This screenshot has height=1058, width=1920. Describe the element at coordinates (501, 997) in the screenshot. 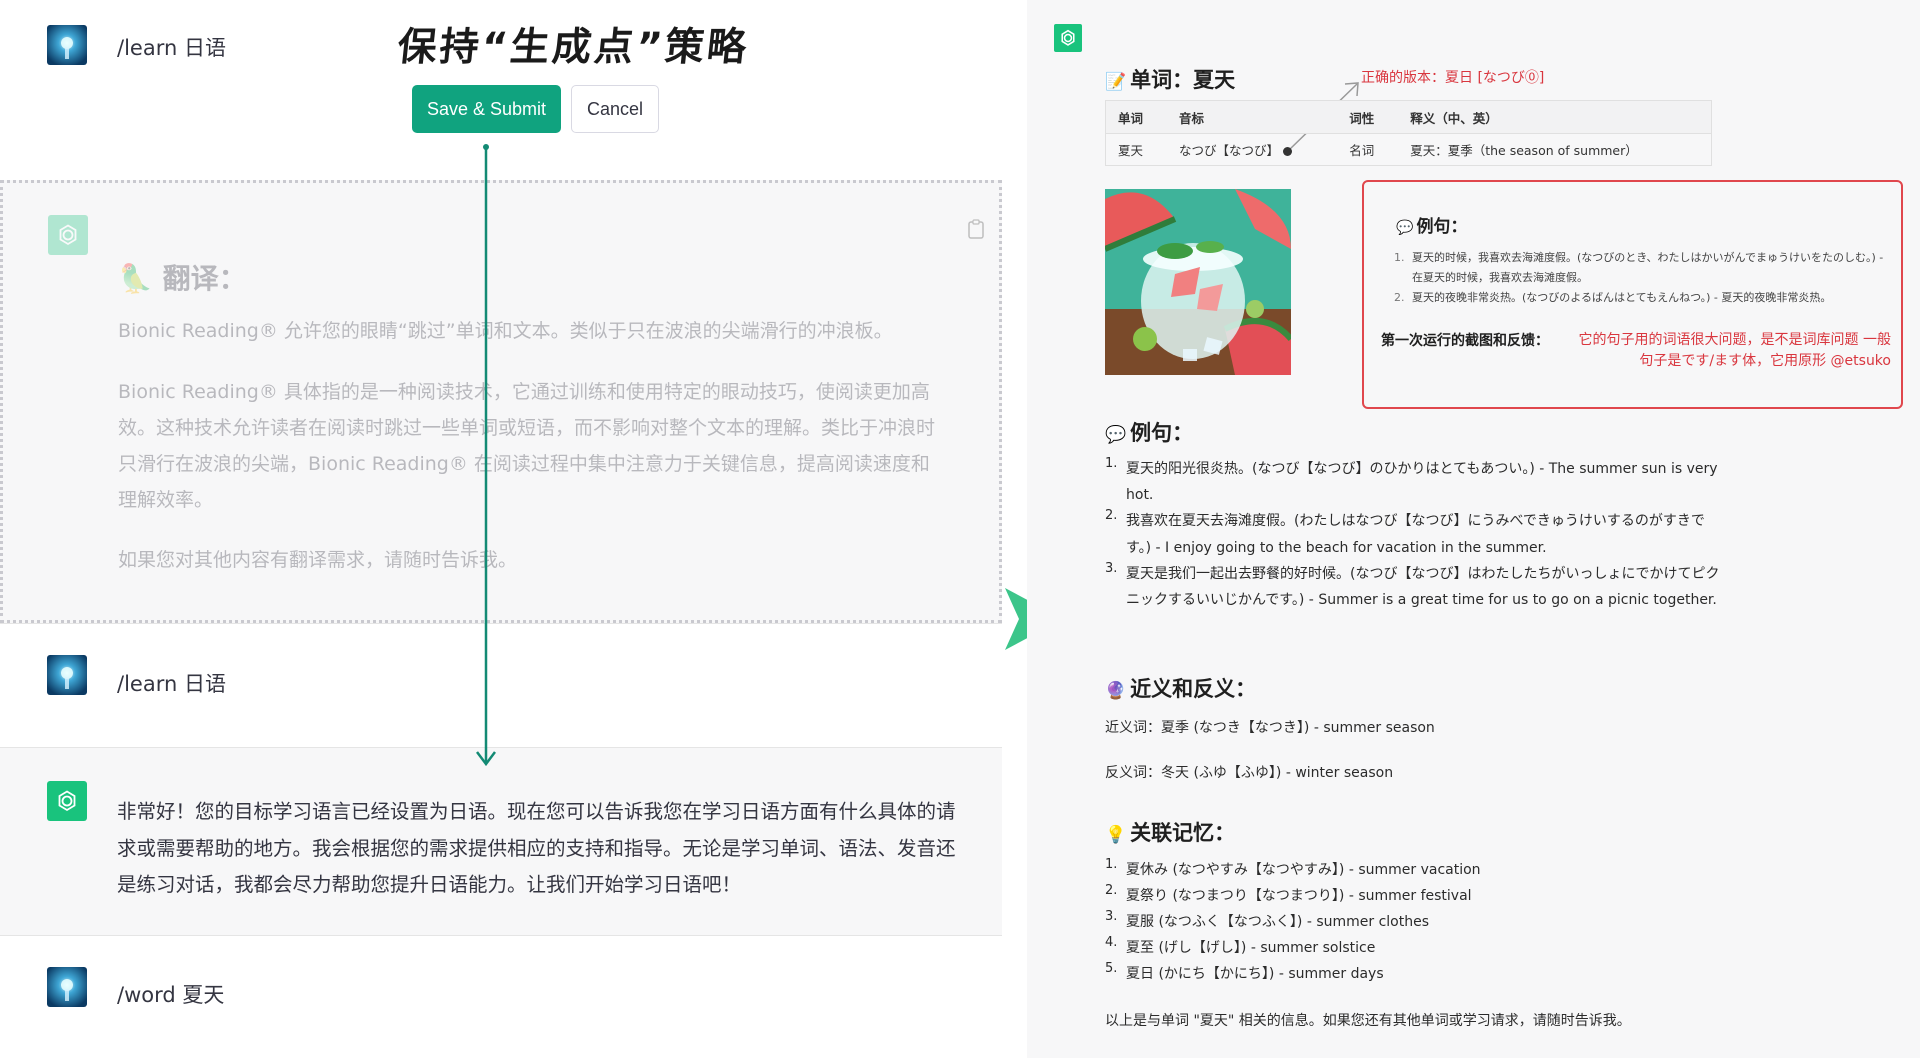

I see `user-message-word: /word 夏天` at that location.